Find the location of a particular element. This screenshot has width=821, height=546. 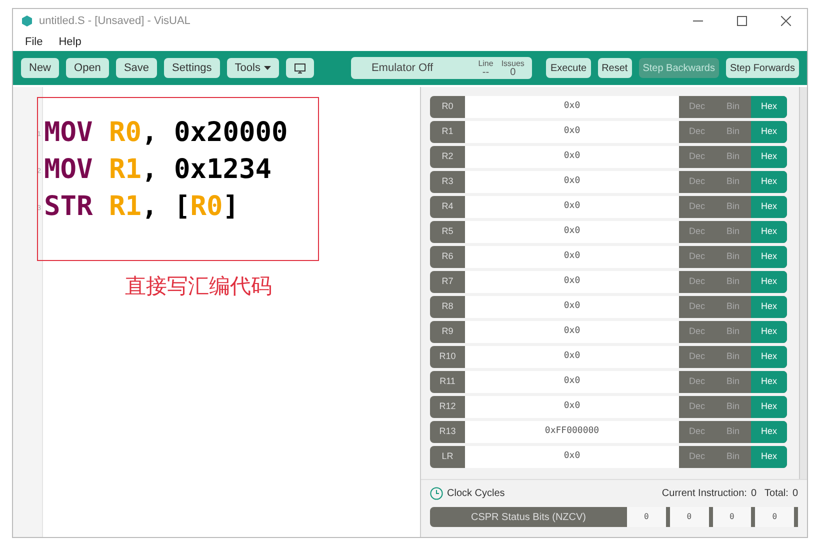

register-name: R13 is located at coordinates (447, 432).